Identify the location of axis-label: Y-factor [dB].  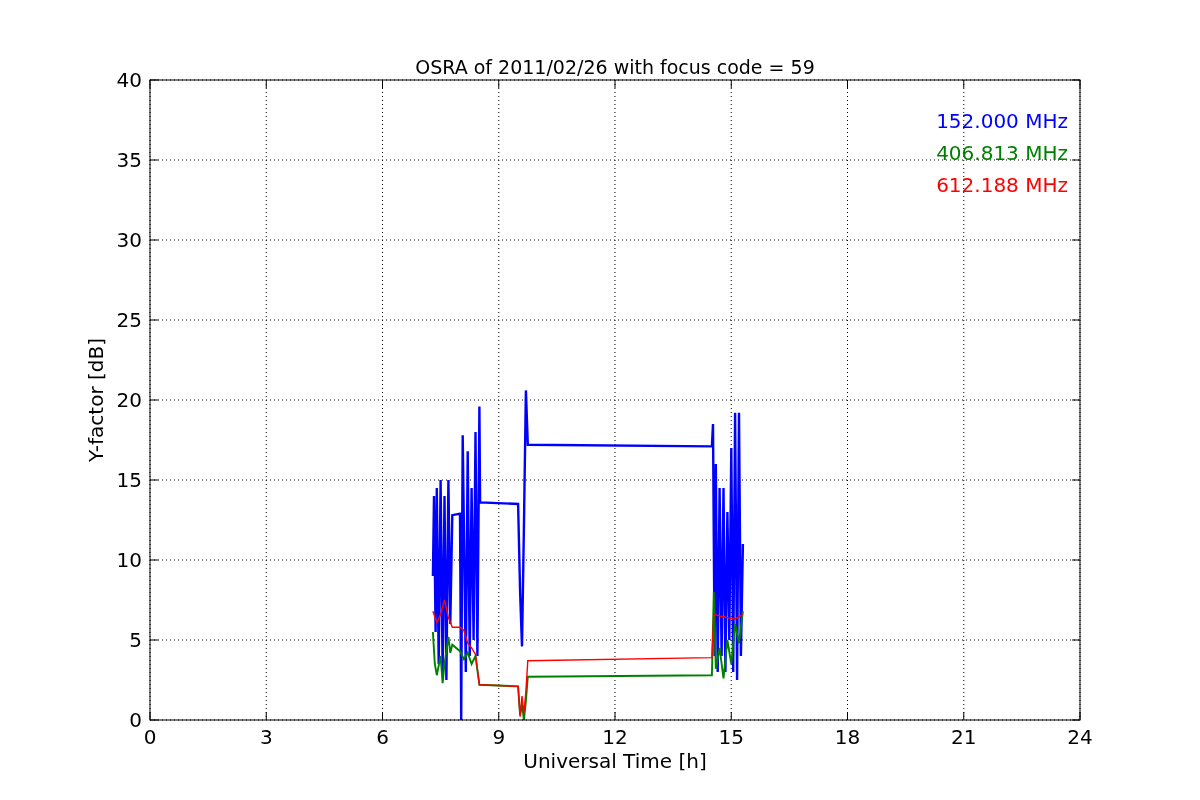
(96, 400).